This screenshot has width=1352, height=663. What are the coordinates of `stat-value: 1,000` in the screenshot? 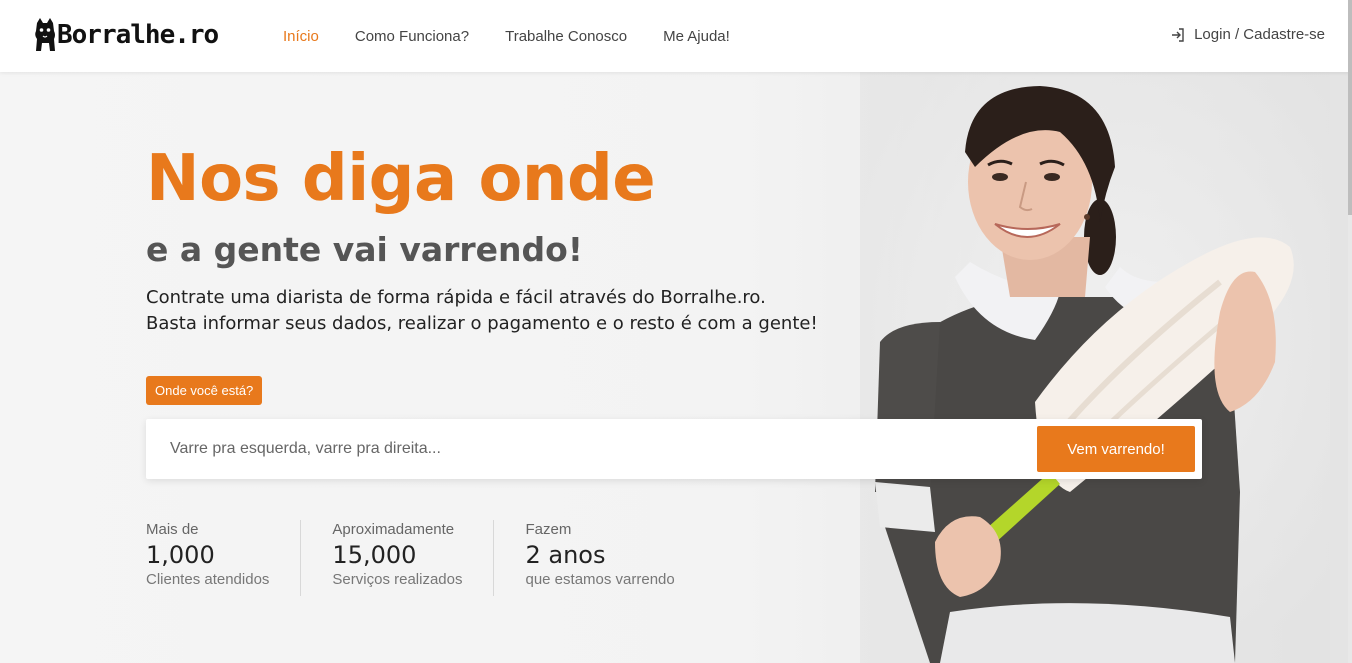 It's located at (180, 555).